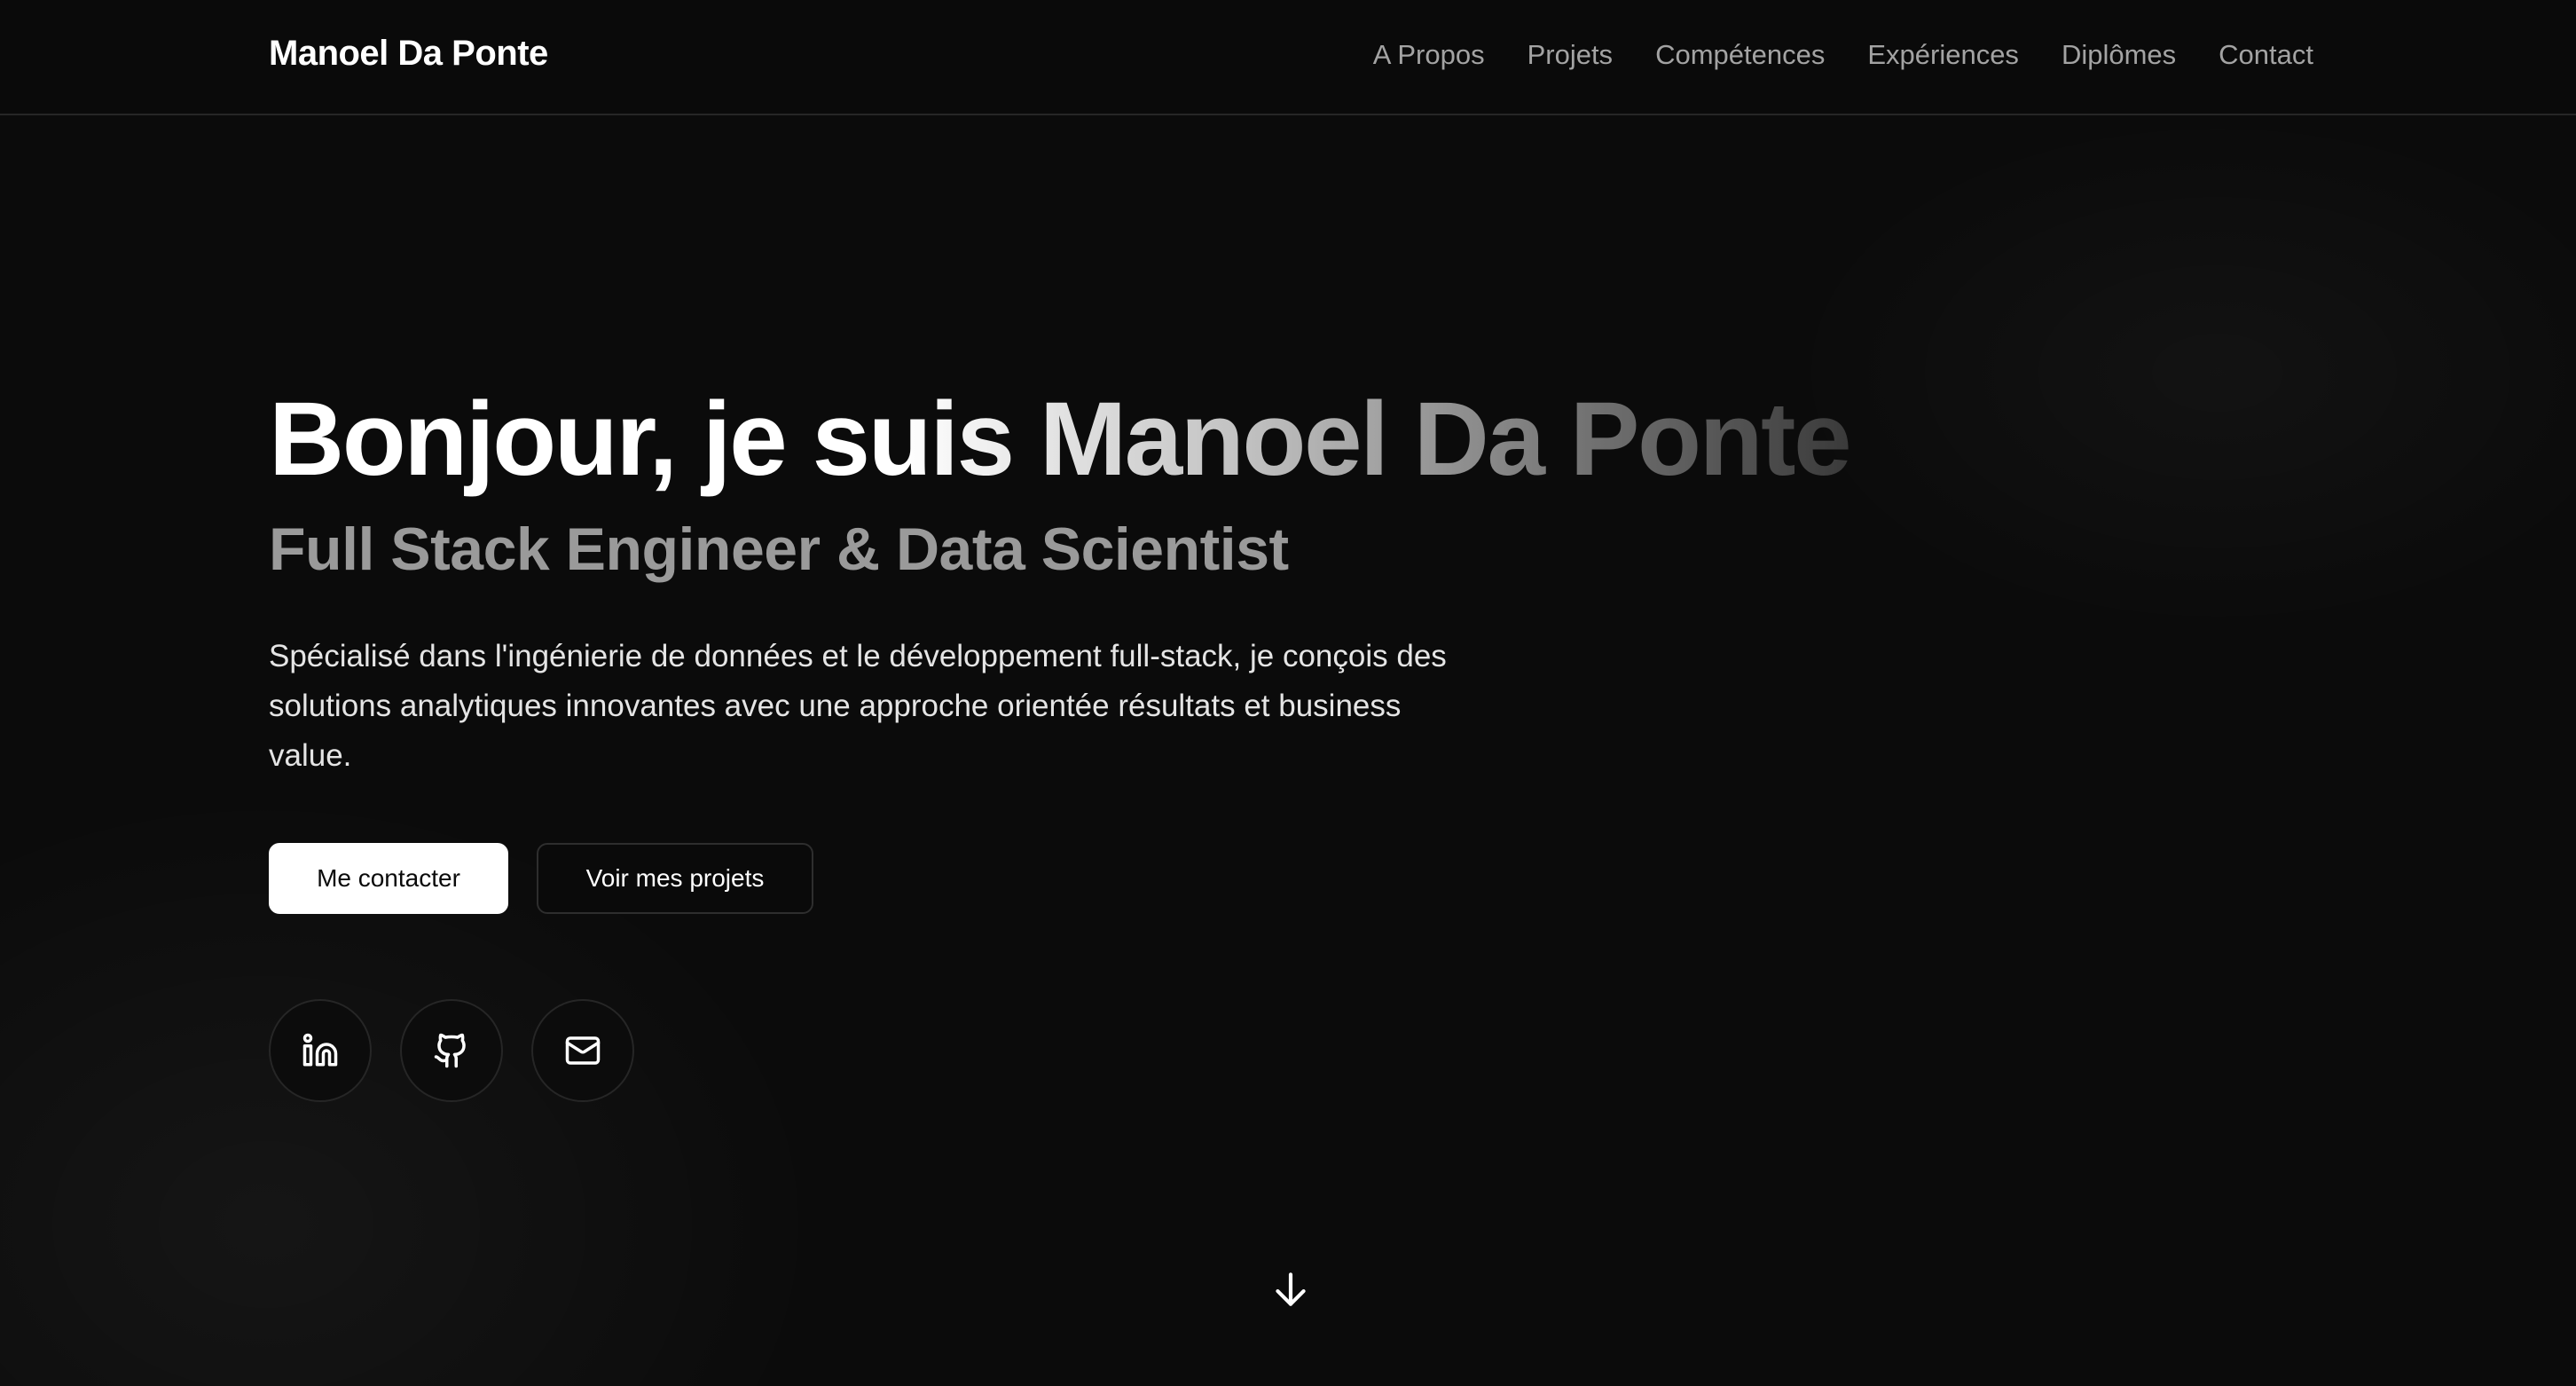  I want to click on scroll-down-button, so click(1290, 1289).